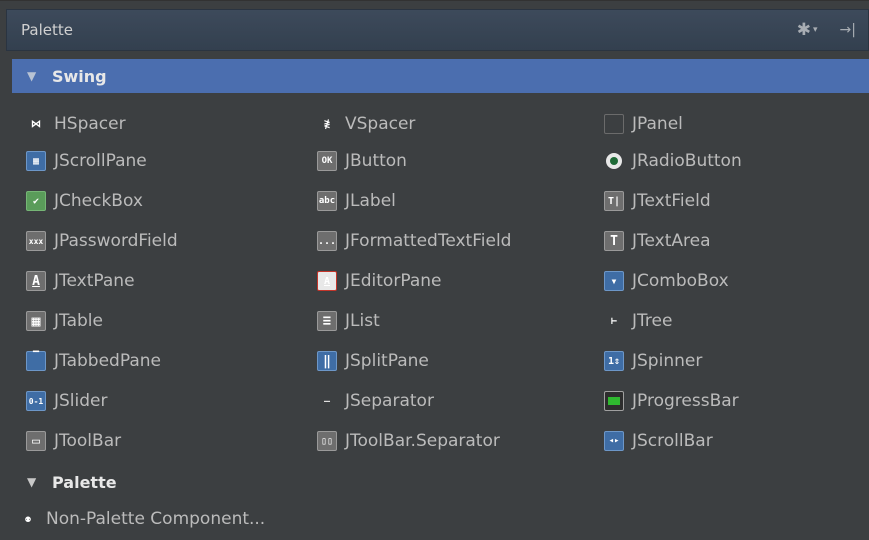 The height and width of the screenshot is (540, 869). What do you see at coordinates (440, 76) in the screenshot?
I see `group-header-swing: ▼ Swing` at bounding box center [440, 76].